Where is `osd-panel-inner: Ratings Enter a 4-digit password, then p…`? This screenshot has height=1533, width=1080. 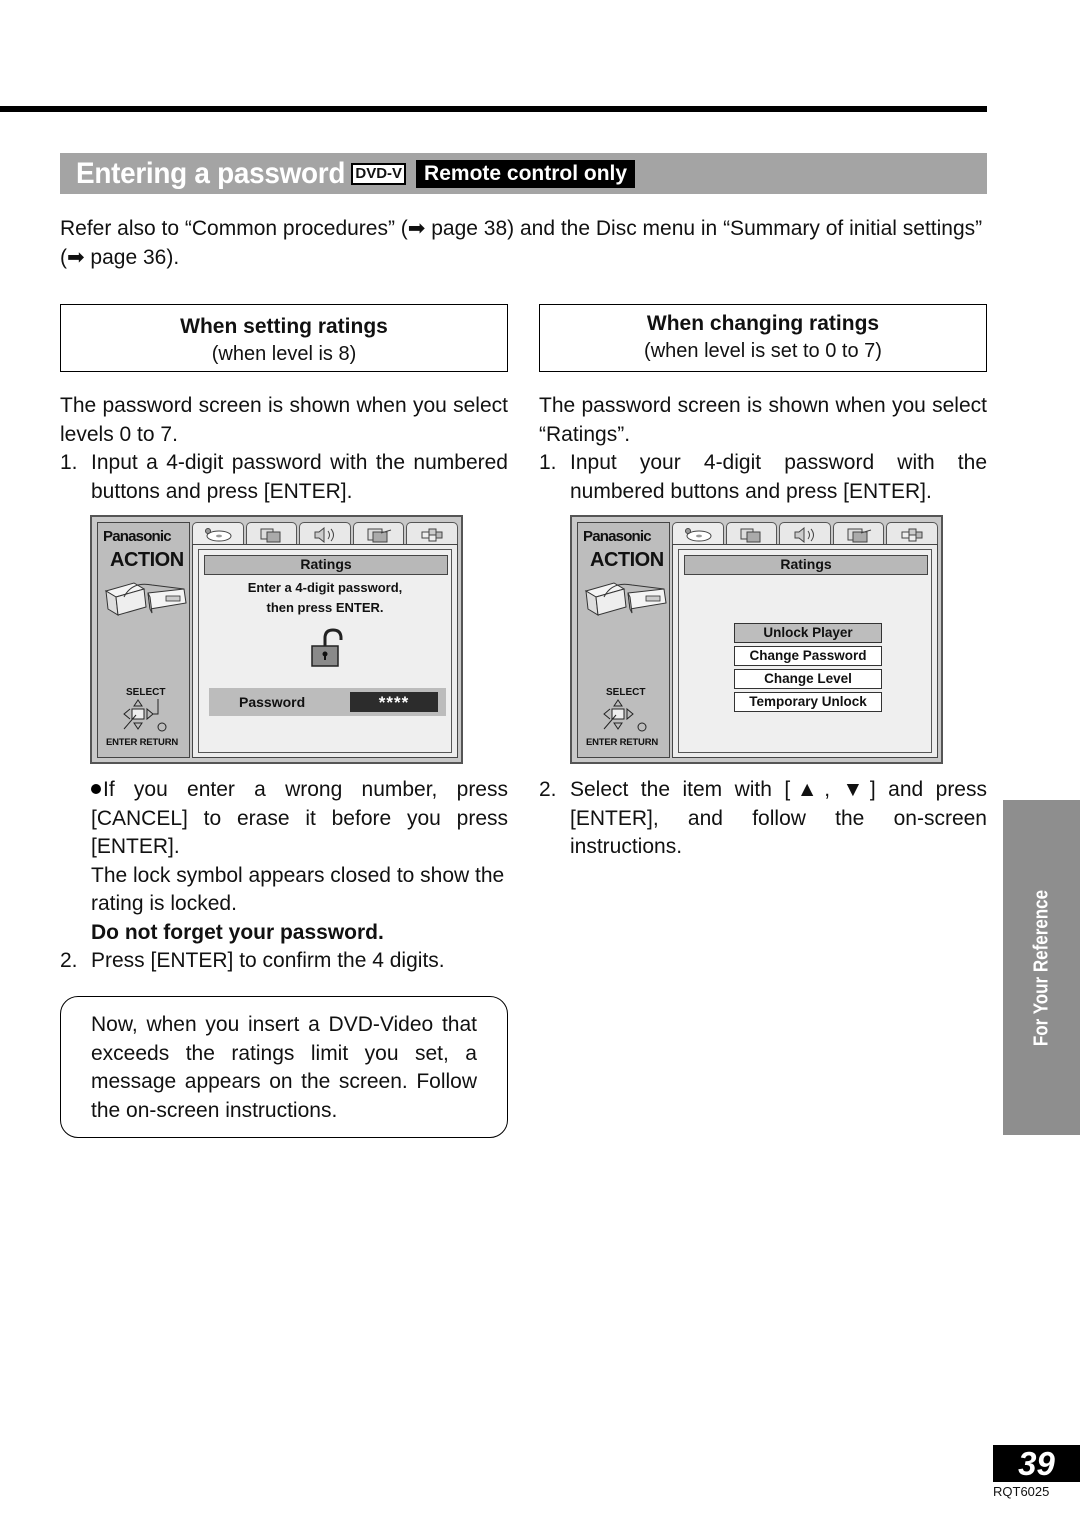 osd-panel-inner: Ratings Enter a 4-digit password, then p… is located at coordinates (325, 651).